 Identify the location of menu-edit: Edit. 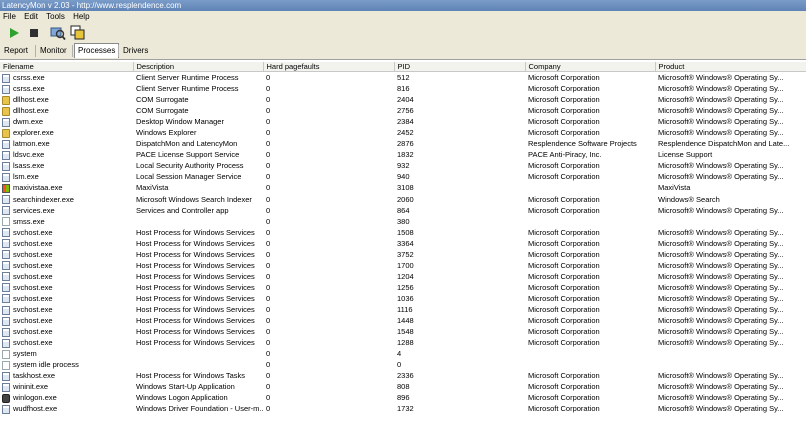
(31, 17).